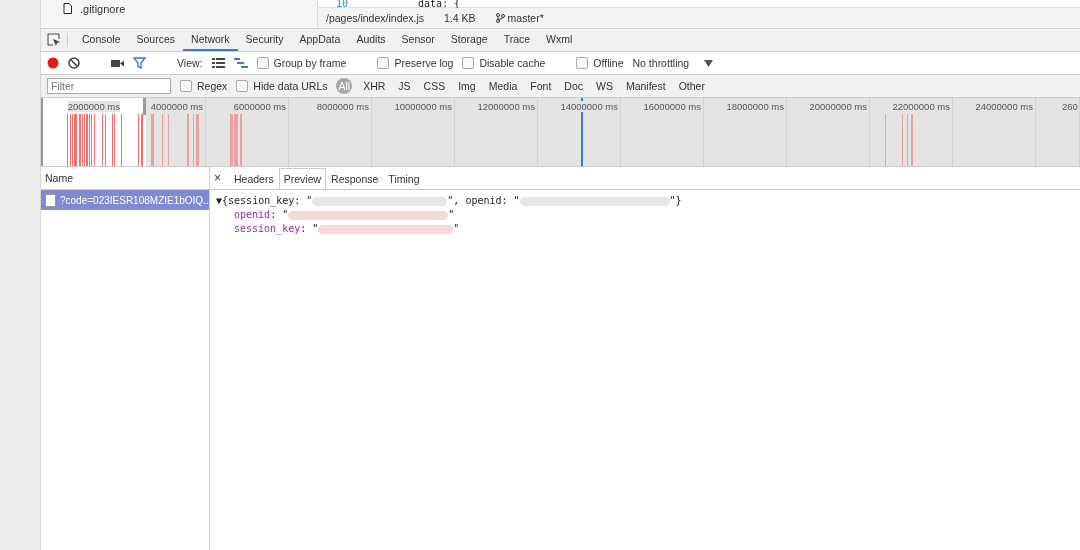 The image size is (1080, 550). I want to click on panel-tab: Sources, so click(156, 40).